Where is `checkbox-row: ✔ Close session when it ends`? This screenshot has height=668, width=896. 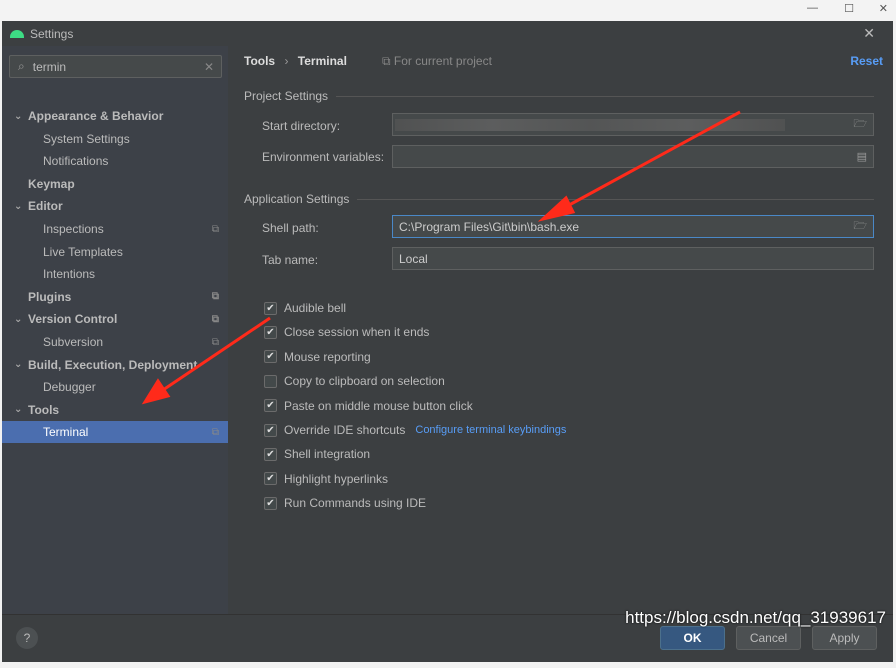
checkbox-row: ✔ Close session when it ends is located at coordinates (346, 332).